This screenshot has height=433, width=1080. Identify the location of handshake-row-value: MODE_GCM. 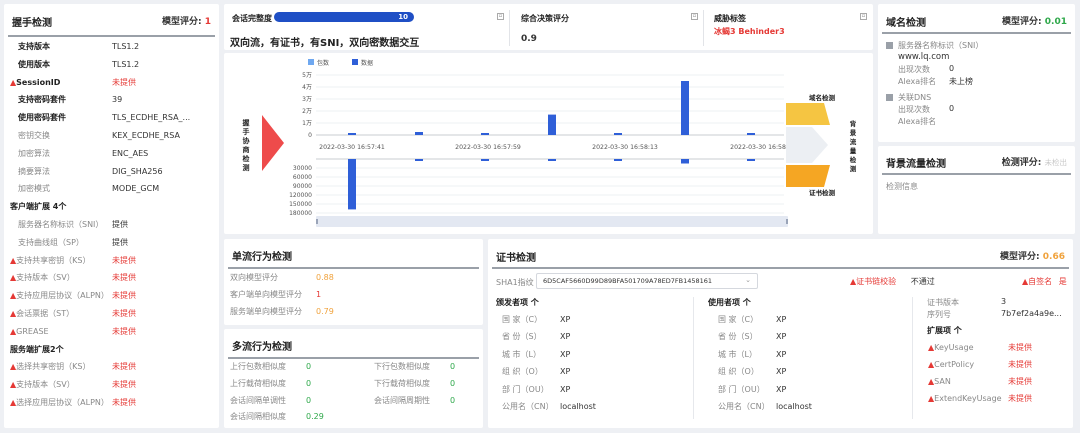
(136, 189).